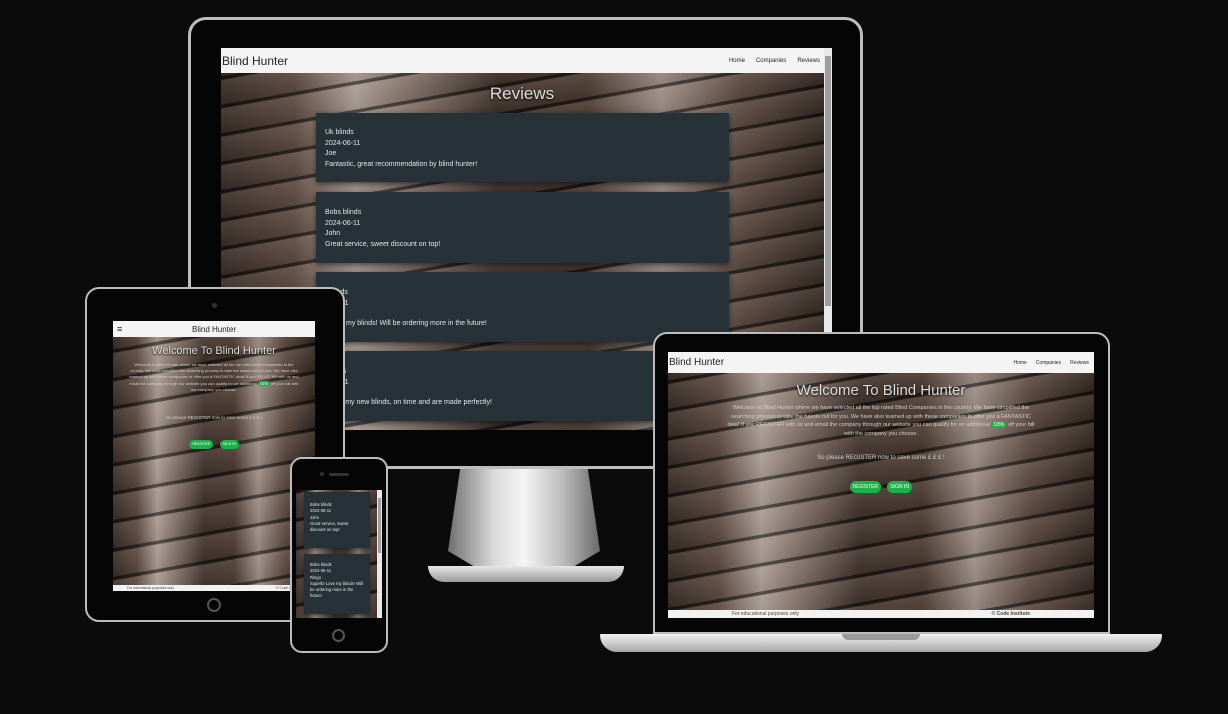 Image resolution: width=1228 pixels, height=714 pixels. Describe the element at coordinates (214, 305) in the screenshot. I see `tablet-camera` at that location.